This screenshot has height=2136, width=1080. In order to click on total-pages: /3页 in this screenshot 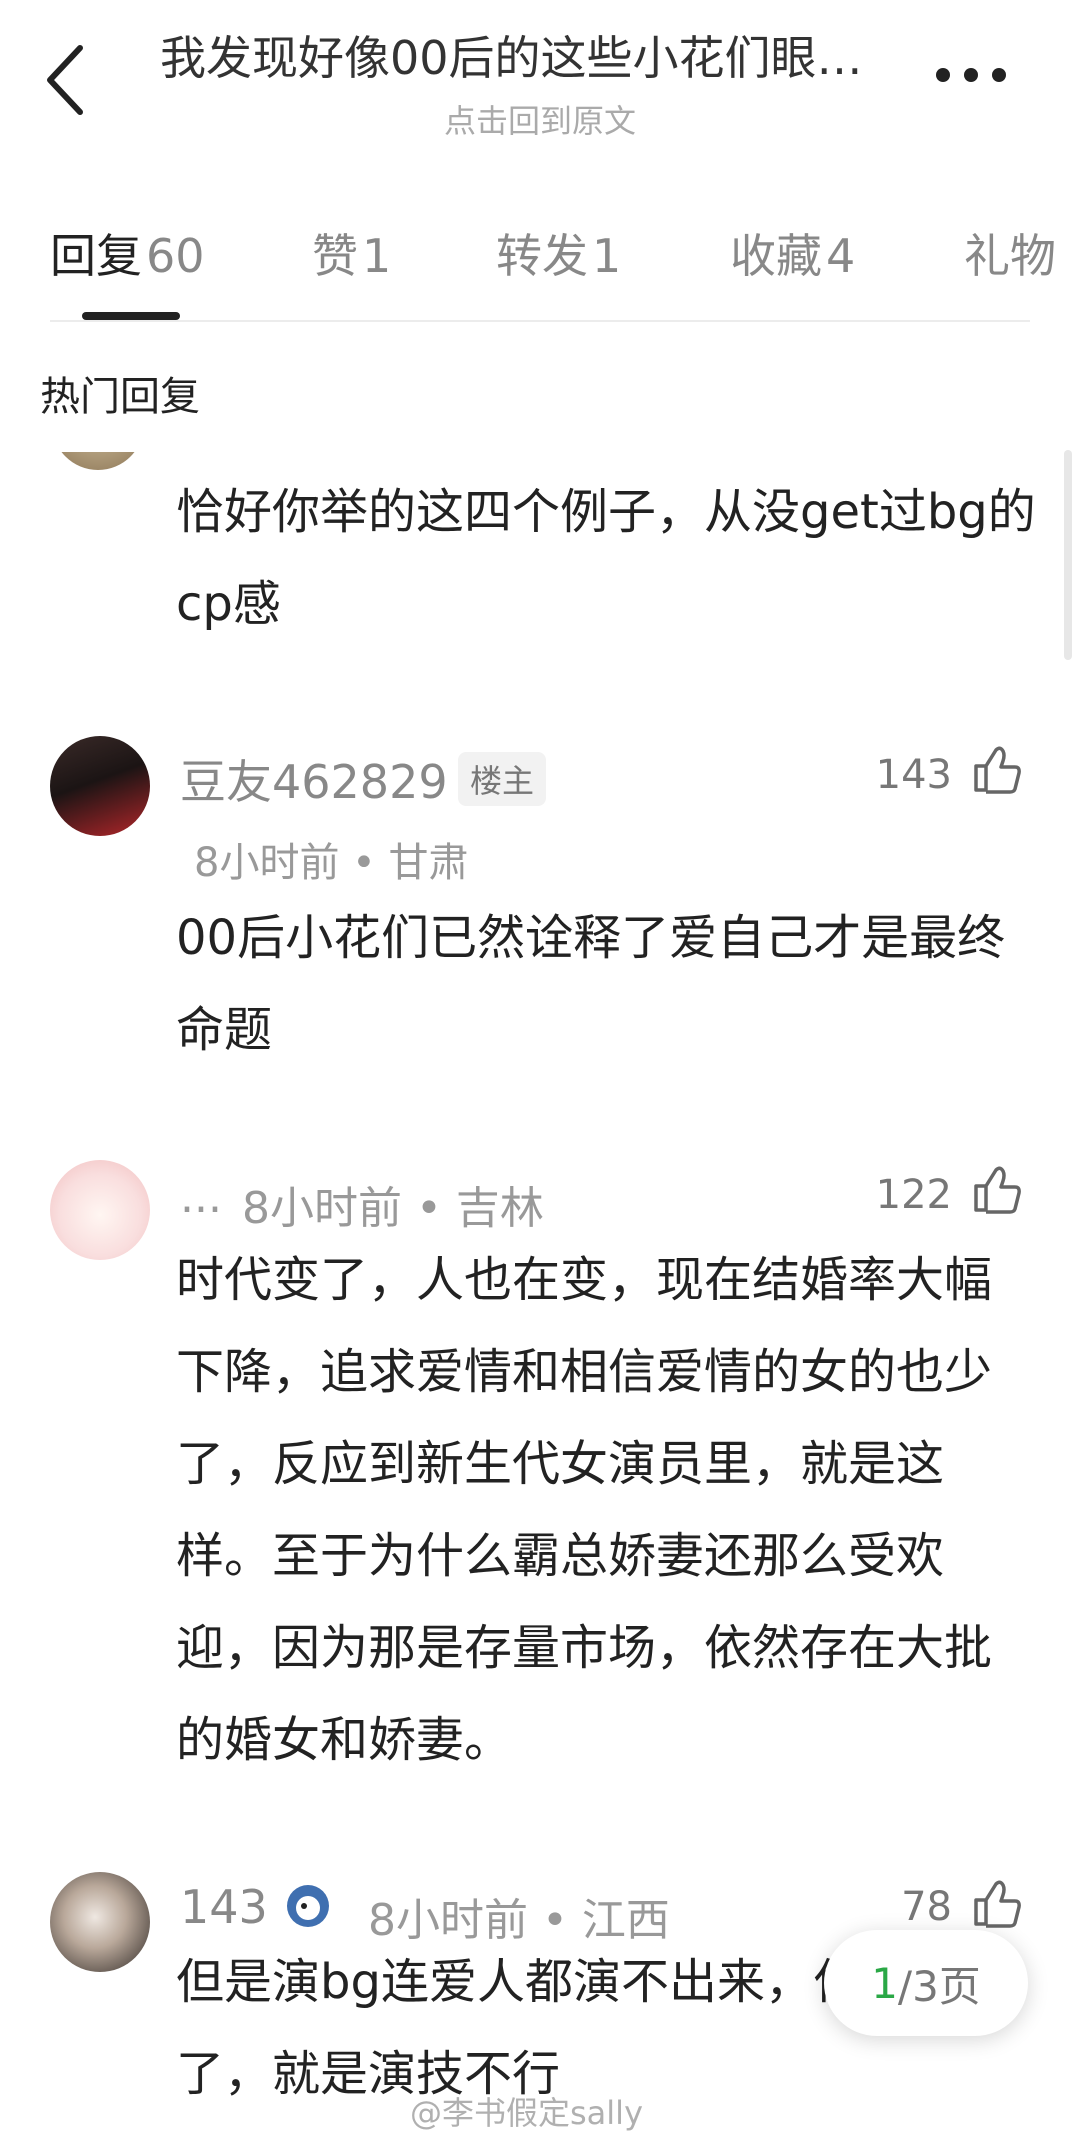, I will do `click(939, 1986)`.